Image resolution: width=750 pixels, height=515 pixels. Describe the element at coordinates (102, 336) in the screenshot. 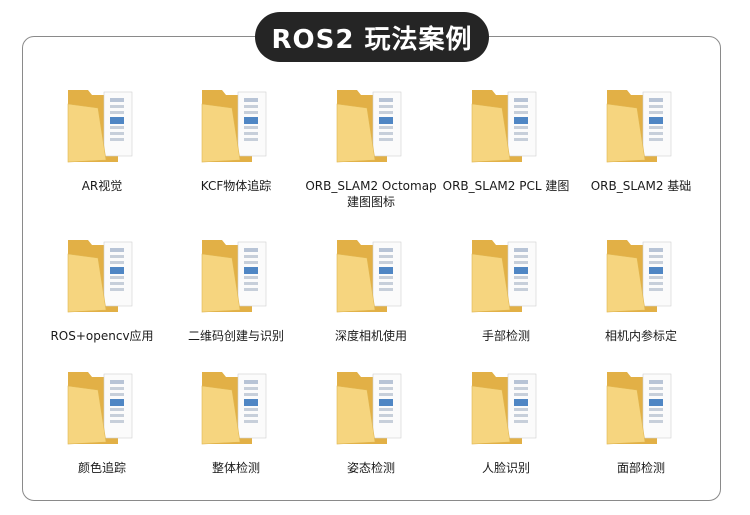

I see `folder-label: ROS+opencv应用` at that location.